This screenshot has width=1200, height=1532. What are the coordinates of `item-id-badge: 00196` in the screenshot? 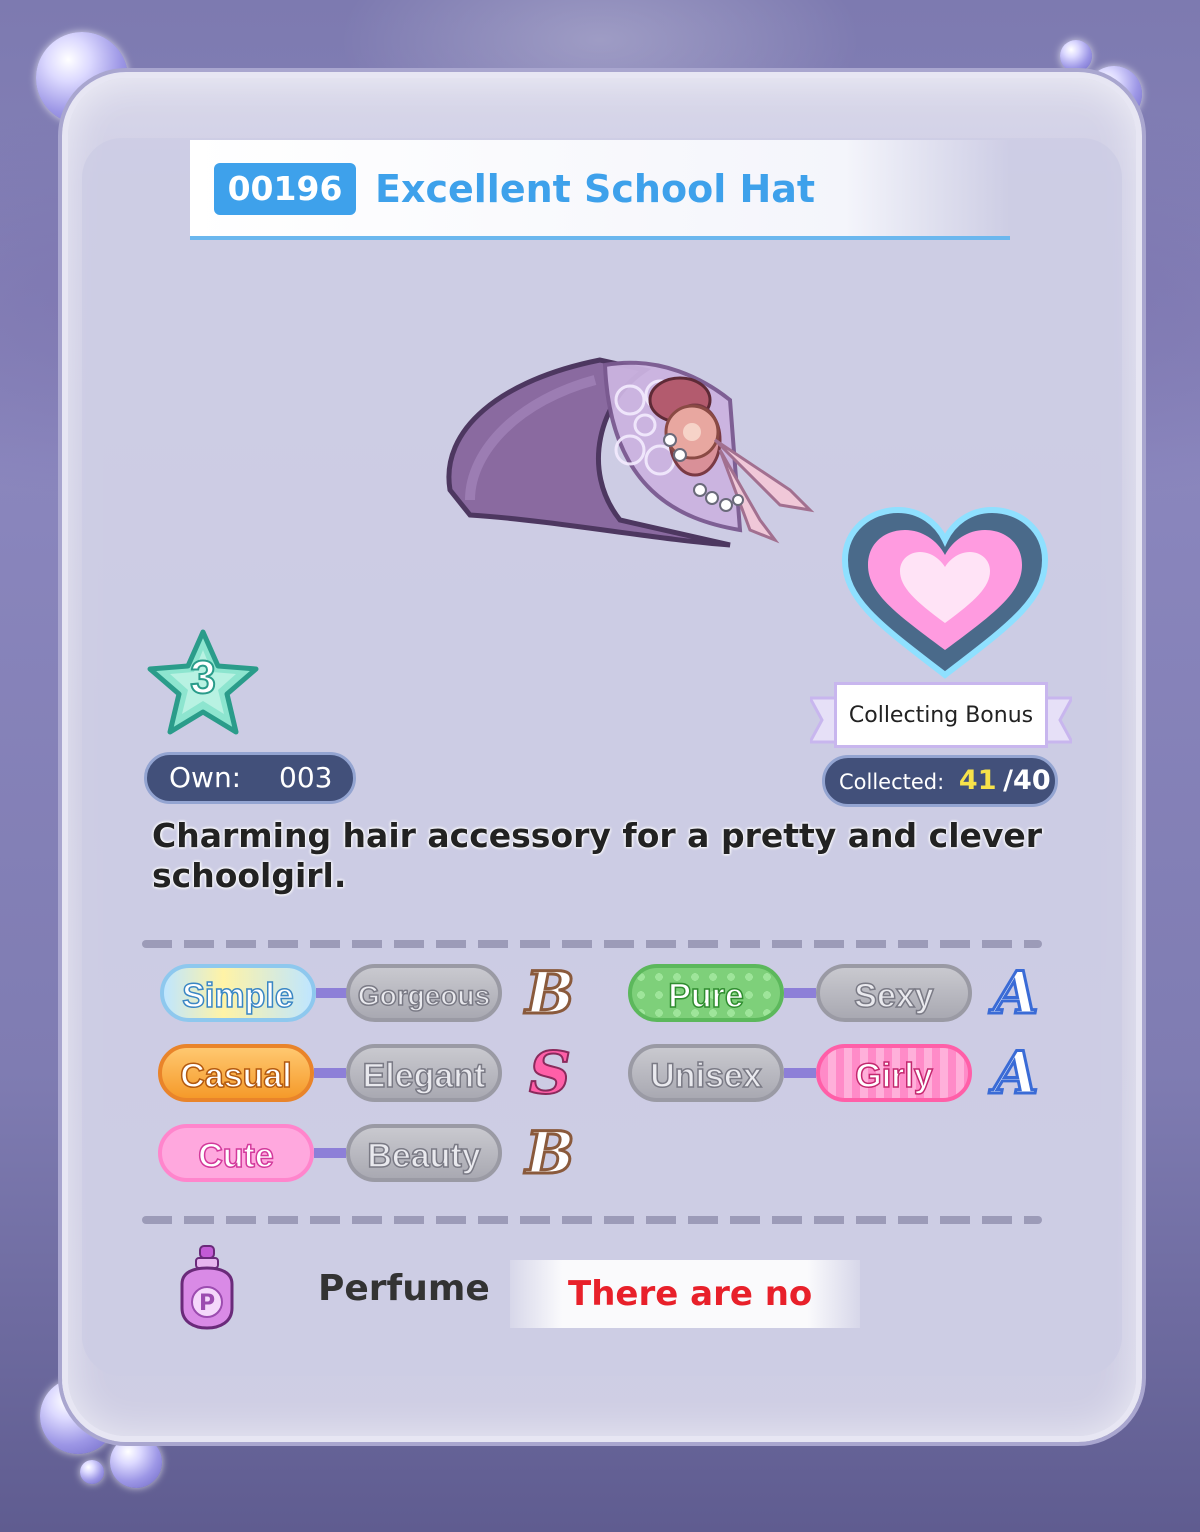 It's located at (285, 189).